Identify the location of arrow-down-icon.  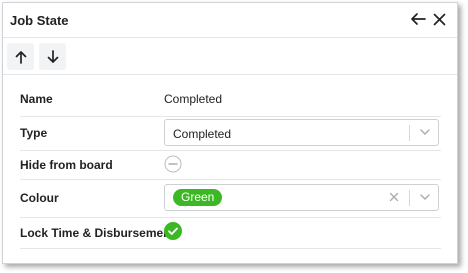
(52, 56).